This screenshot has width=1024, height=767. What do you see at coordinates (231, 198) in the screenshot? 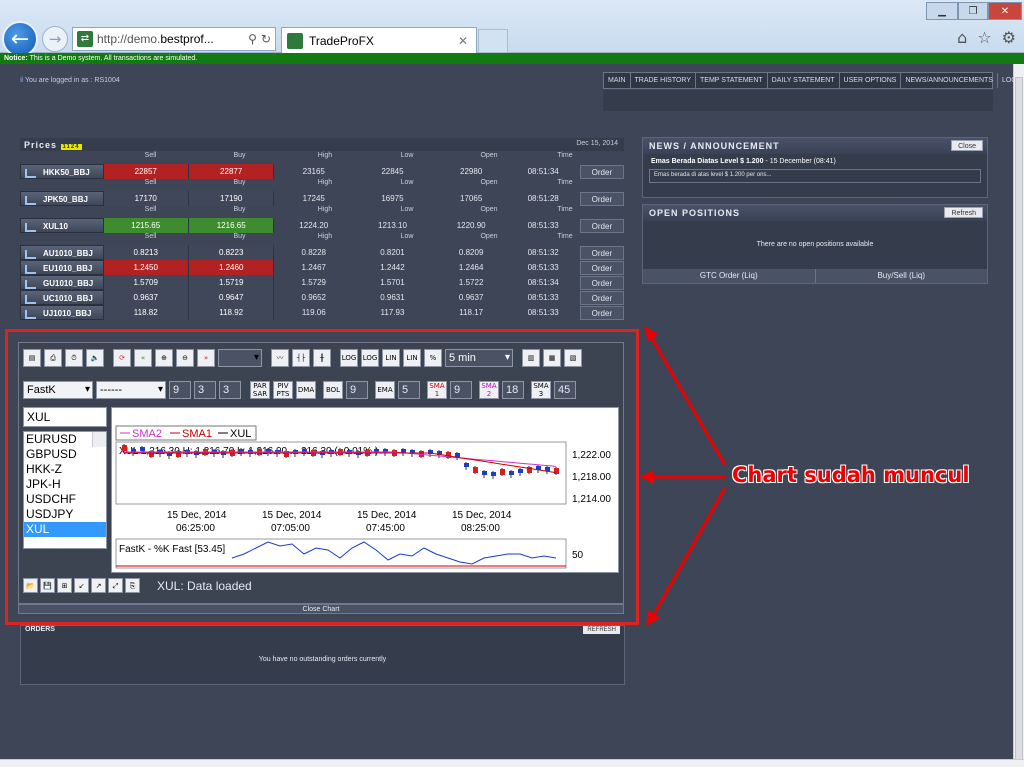
I see `buy-price: 17190` at bounding box center [231, 198].